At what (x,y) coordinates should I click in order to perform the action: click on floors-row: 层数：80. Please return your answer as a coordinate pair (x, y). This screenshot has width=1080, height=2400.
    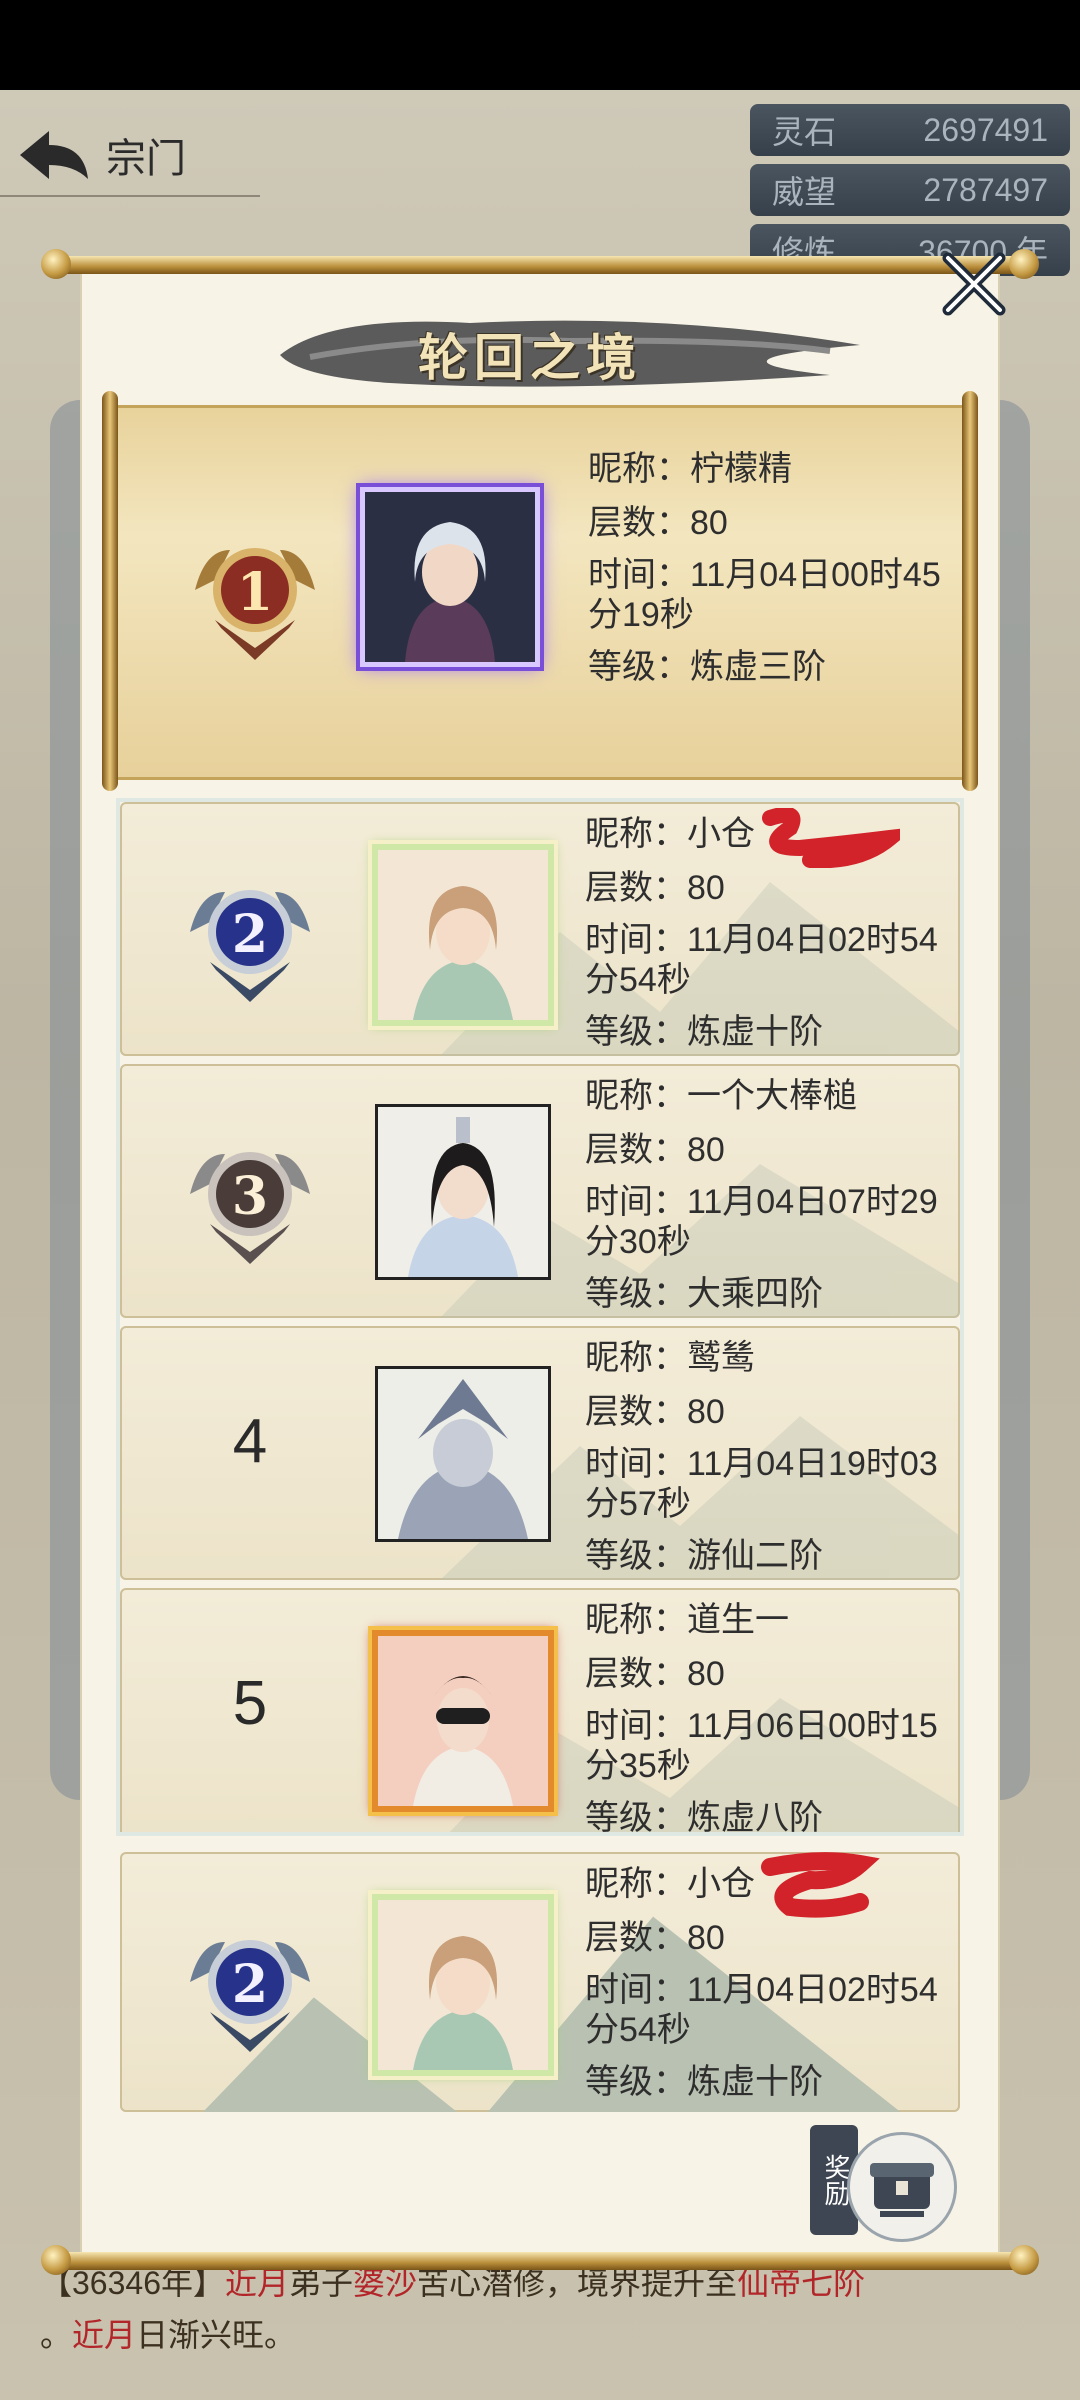
    Looking at the image, I should click on (658, 523).